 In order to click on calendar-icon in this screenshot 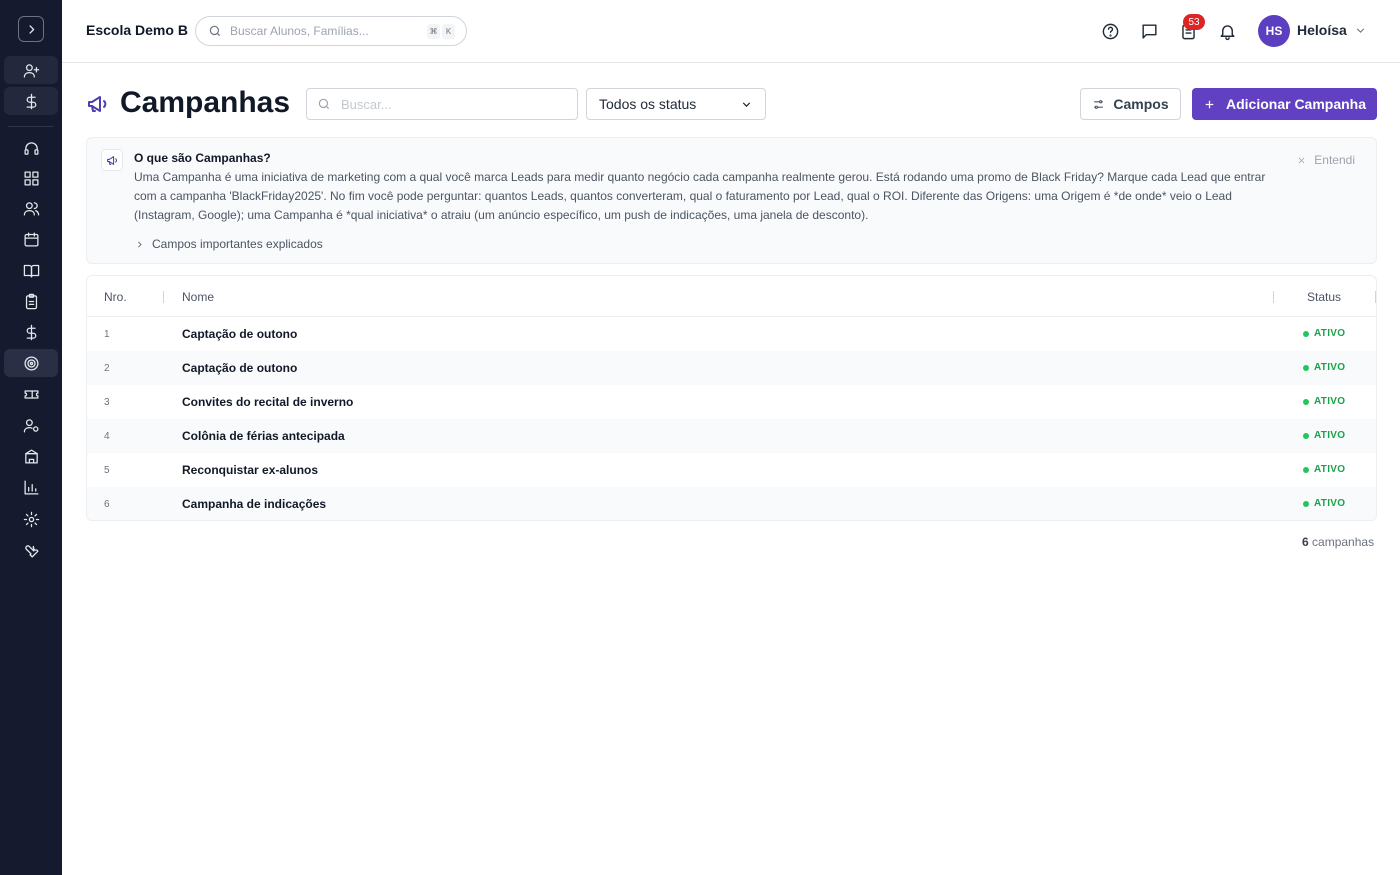, I will do `click(31, 239)`.